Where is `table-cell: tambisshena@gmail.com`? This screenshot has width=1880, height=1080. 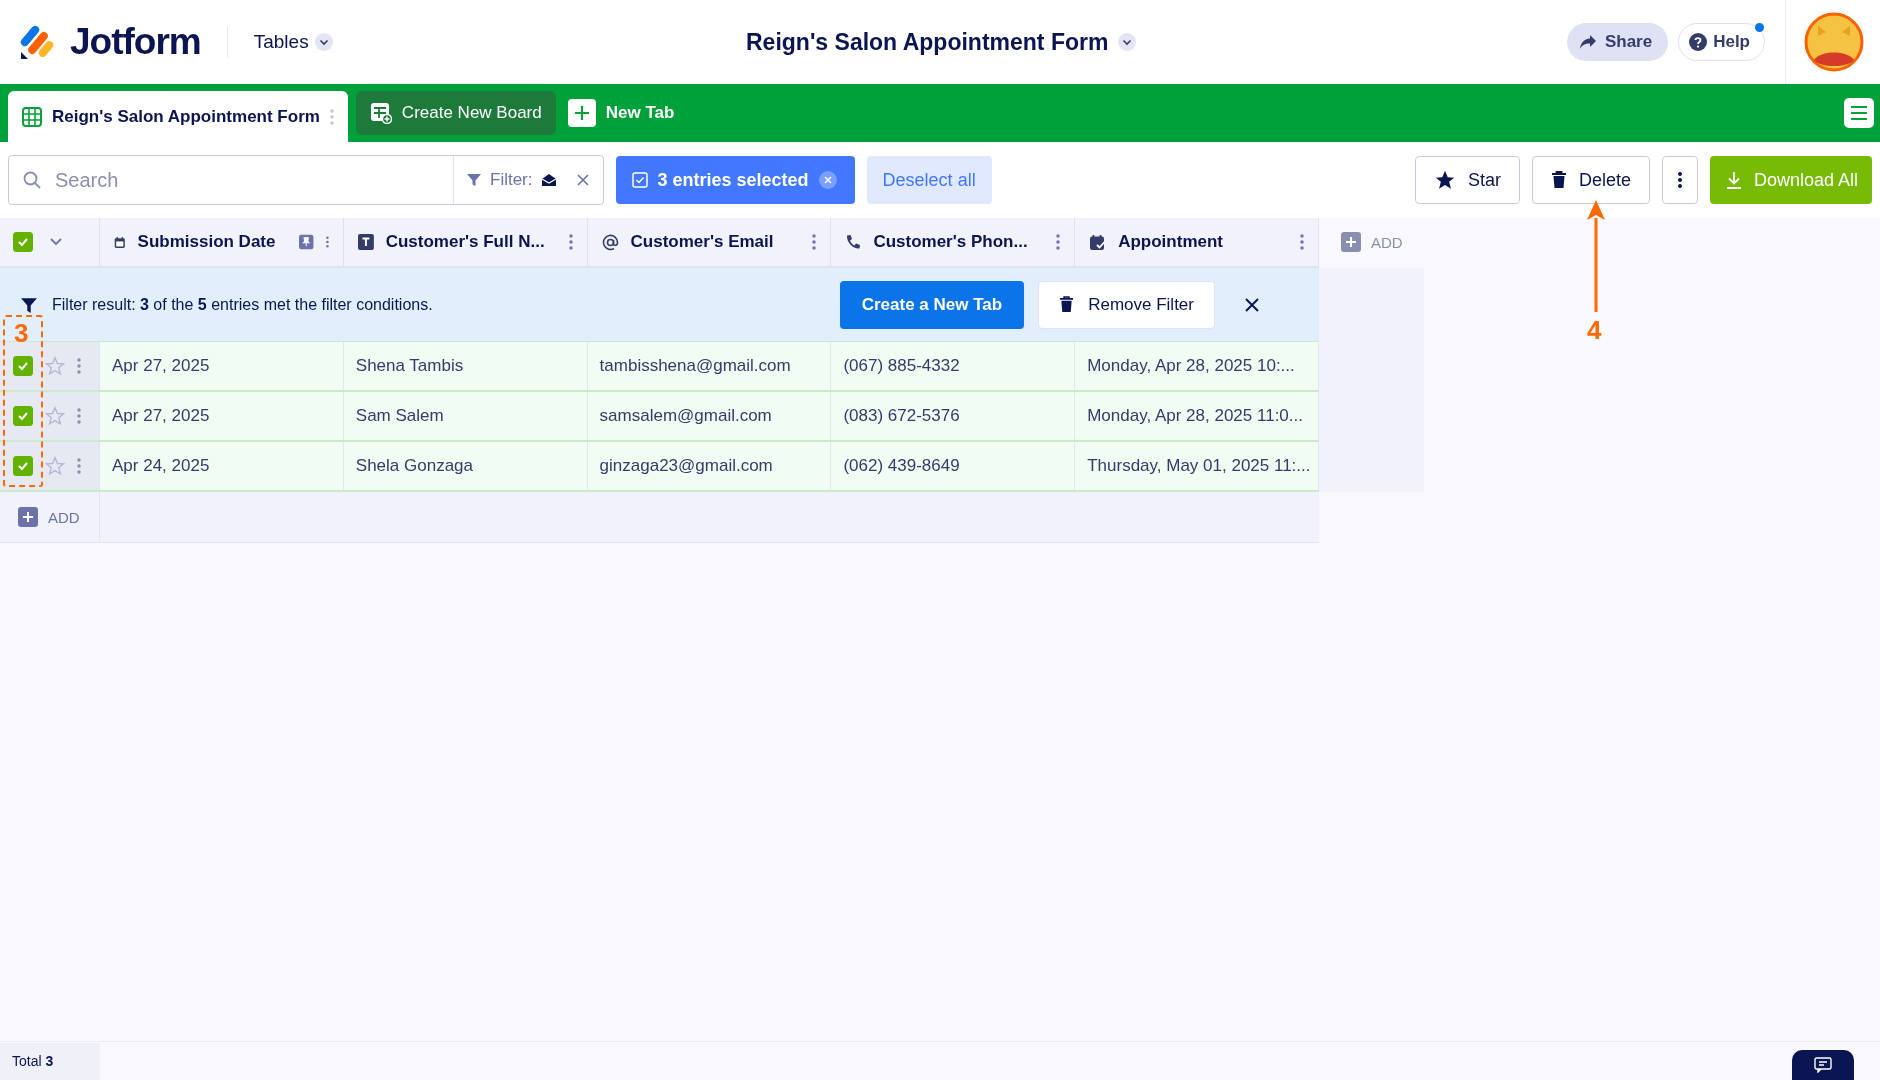 table-cell: tambisshena@gmail.com is located at coordinates (709, 366).